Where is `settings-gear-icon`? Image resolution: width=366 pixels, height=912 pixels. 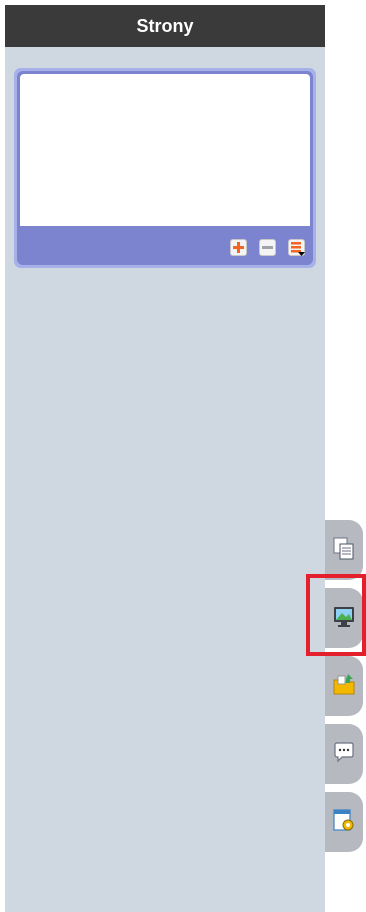
settings-gear-icon is located at coordinates (343, 820).